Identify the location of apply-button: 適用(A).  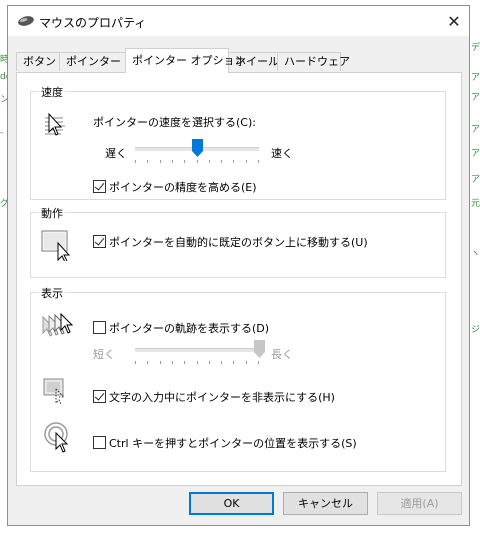
(419, 503).